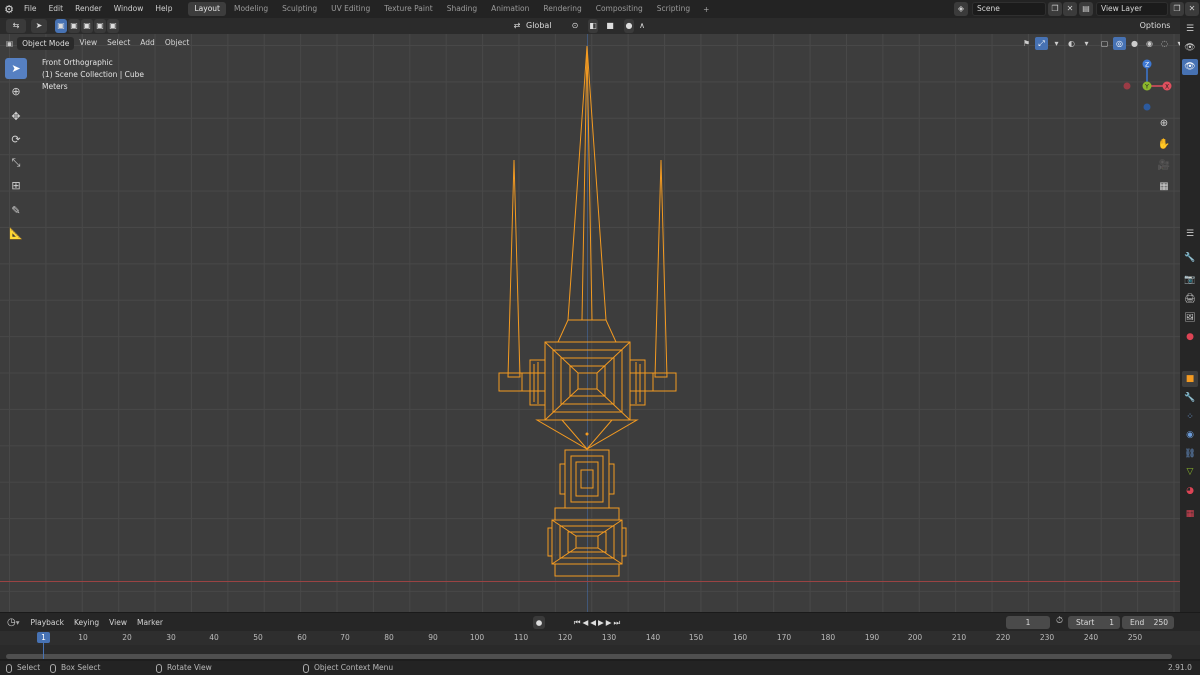  I want to click on delete-view-layer-icon: ✕, so click(1192, 9).